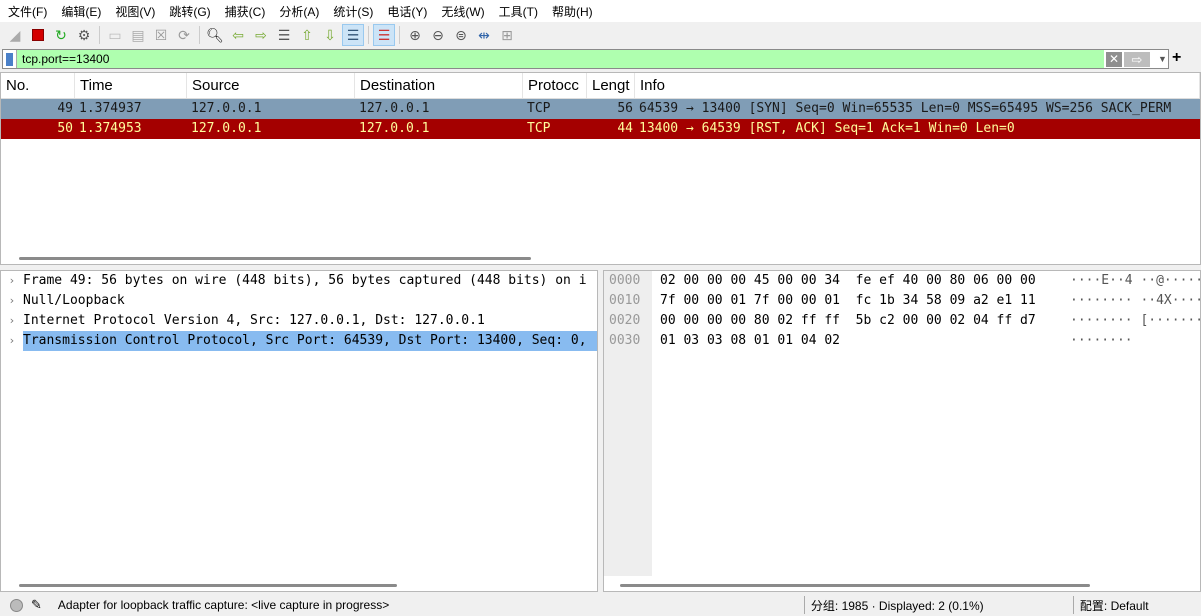  Describe the element at coordinates (330, 35) in the screenshot. I see `last-packet-icon: ⇩` at that location.